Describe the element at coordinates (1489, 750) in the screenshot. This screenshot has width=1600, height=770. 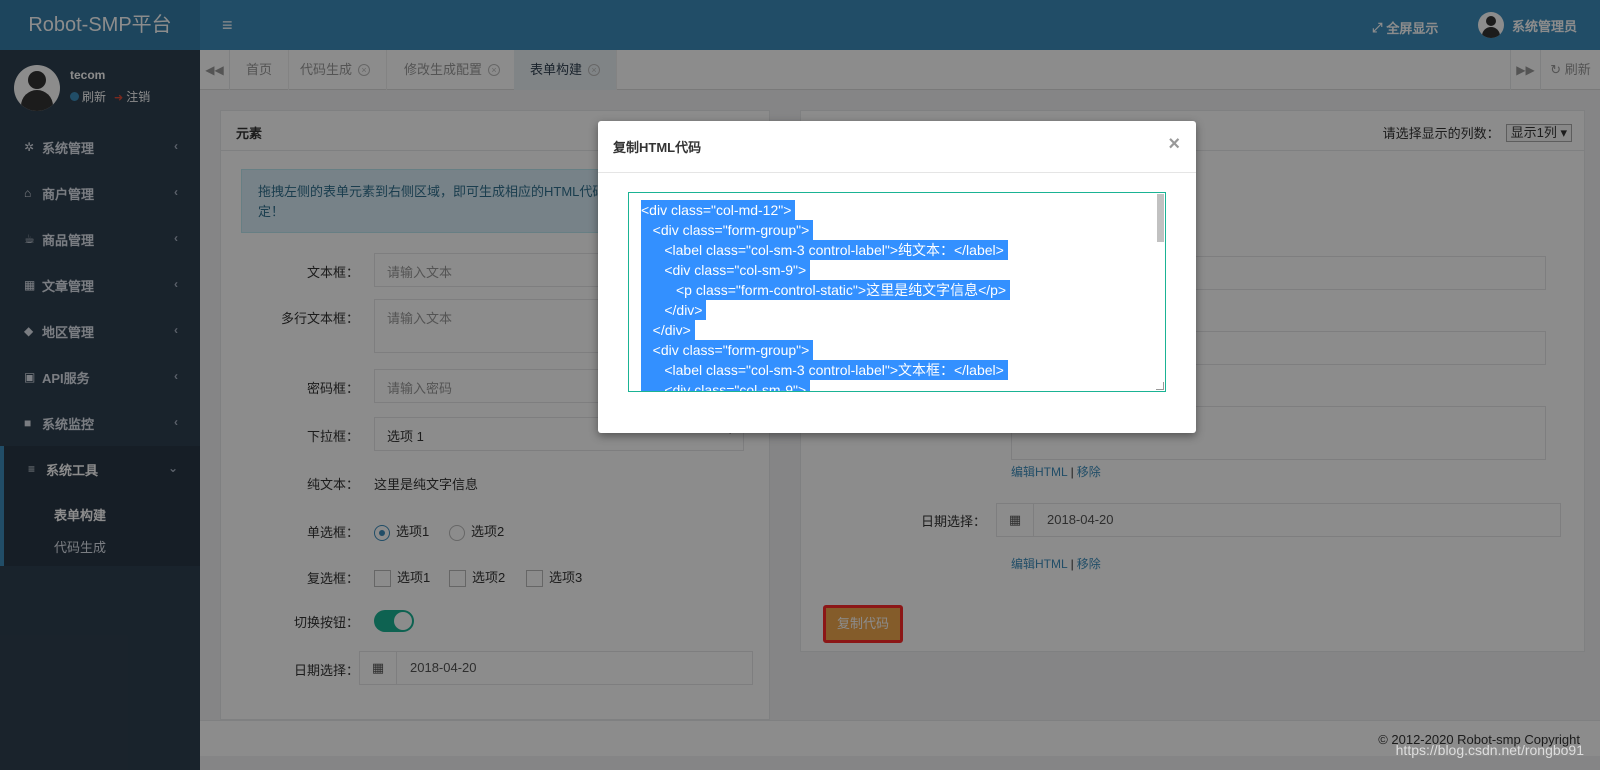
I see `watermark-text: https://blog.csdn.net/rongbo91` at that location.